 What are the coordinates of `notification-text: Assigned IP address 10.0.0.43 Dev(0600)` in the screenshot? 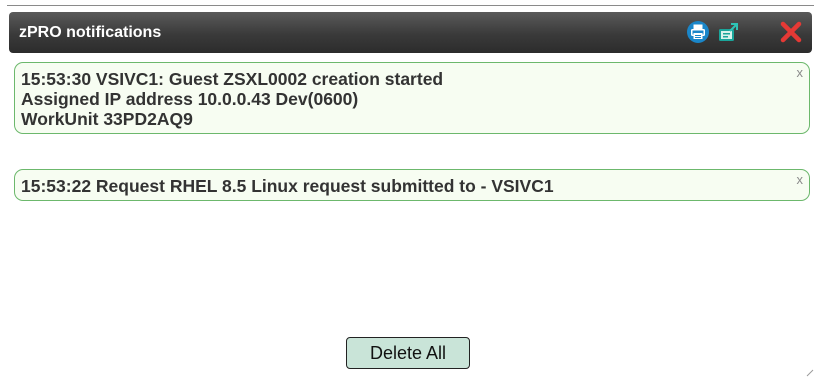 It's located at (190, 99).